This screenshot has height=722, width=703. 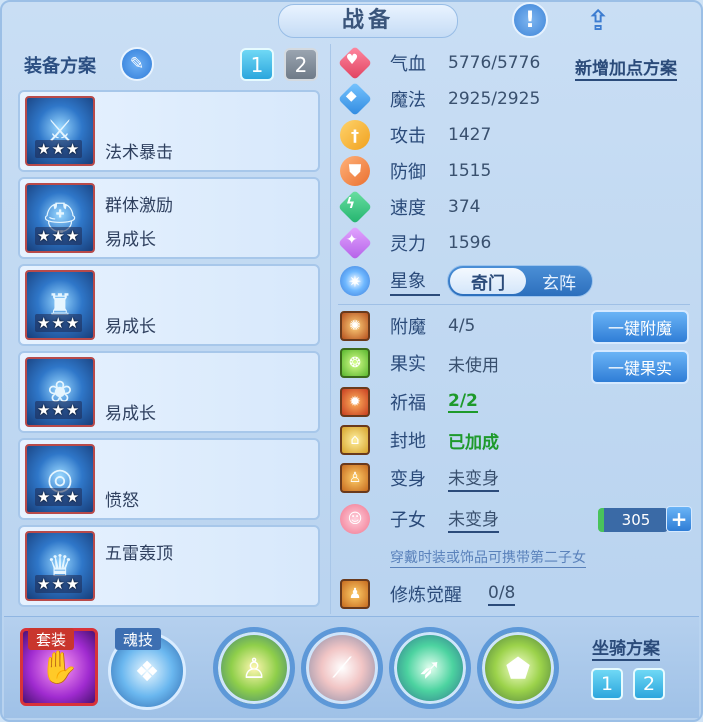 I want to click on scheme-tab-1: 1, so click(x=257, y=64).